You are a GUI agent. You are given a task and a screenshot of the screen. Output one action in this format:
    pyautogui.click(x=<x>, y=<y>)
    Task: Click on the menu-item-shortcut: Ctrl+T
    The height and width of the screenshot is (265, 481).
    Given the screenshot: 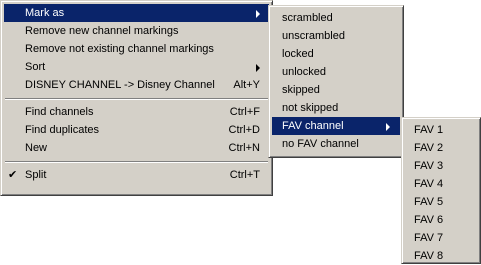 What is the action you would take?
    pyautogui.click(x=244, y=175)
    